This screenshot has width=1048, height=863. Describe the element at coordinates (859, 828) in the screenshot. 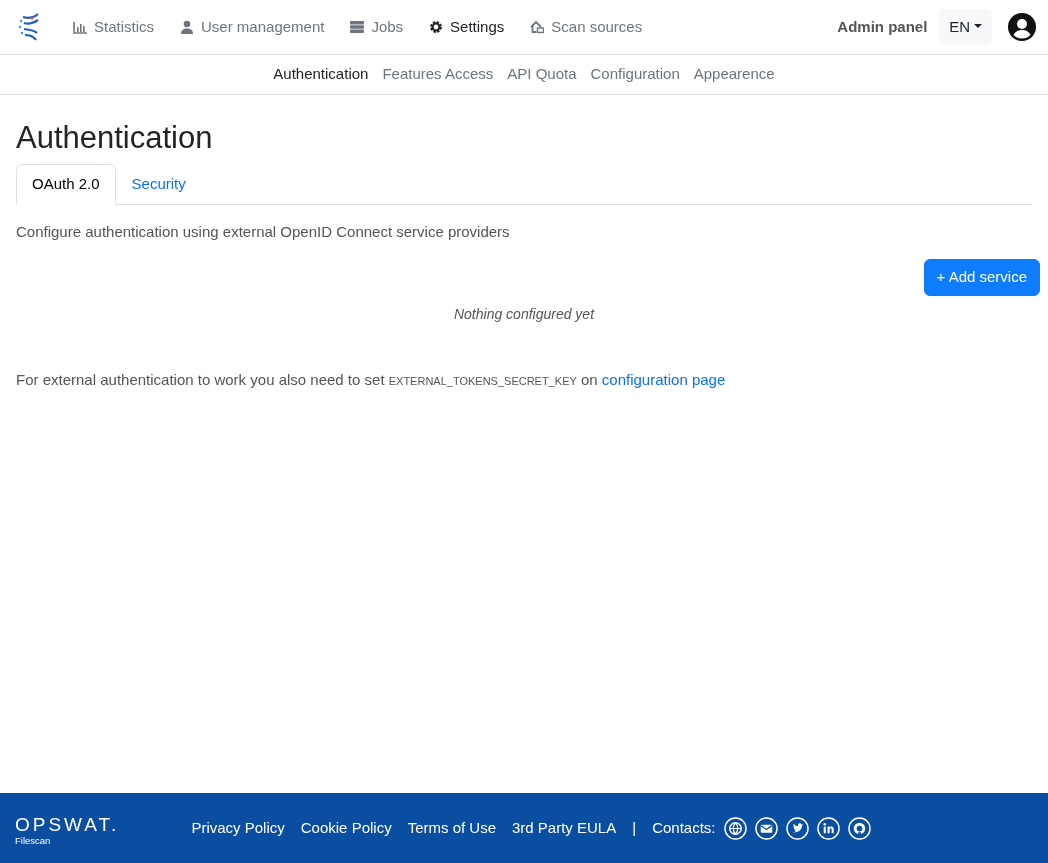

I see `github-icon` at that location.